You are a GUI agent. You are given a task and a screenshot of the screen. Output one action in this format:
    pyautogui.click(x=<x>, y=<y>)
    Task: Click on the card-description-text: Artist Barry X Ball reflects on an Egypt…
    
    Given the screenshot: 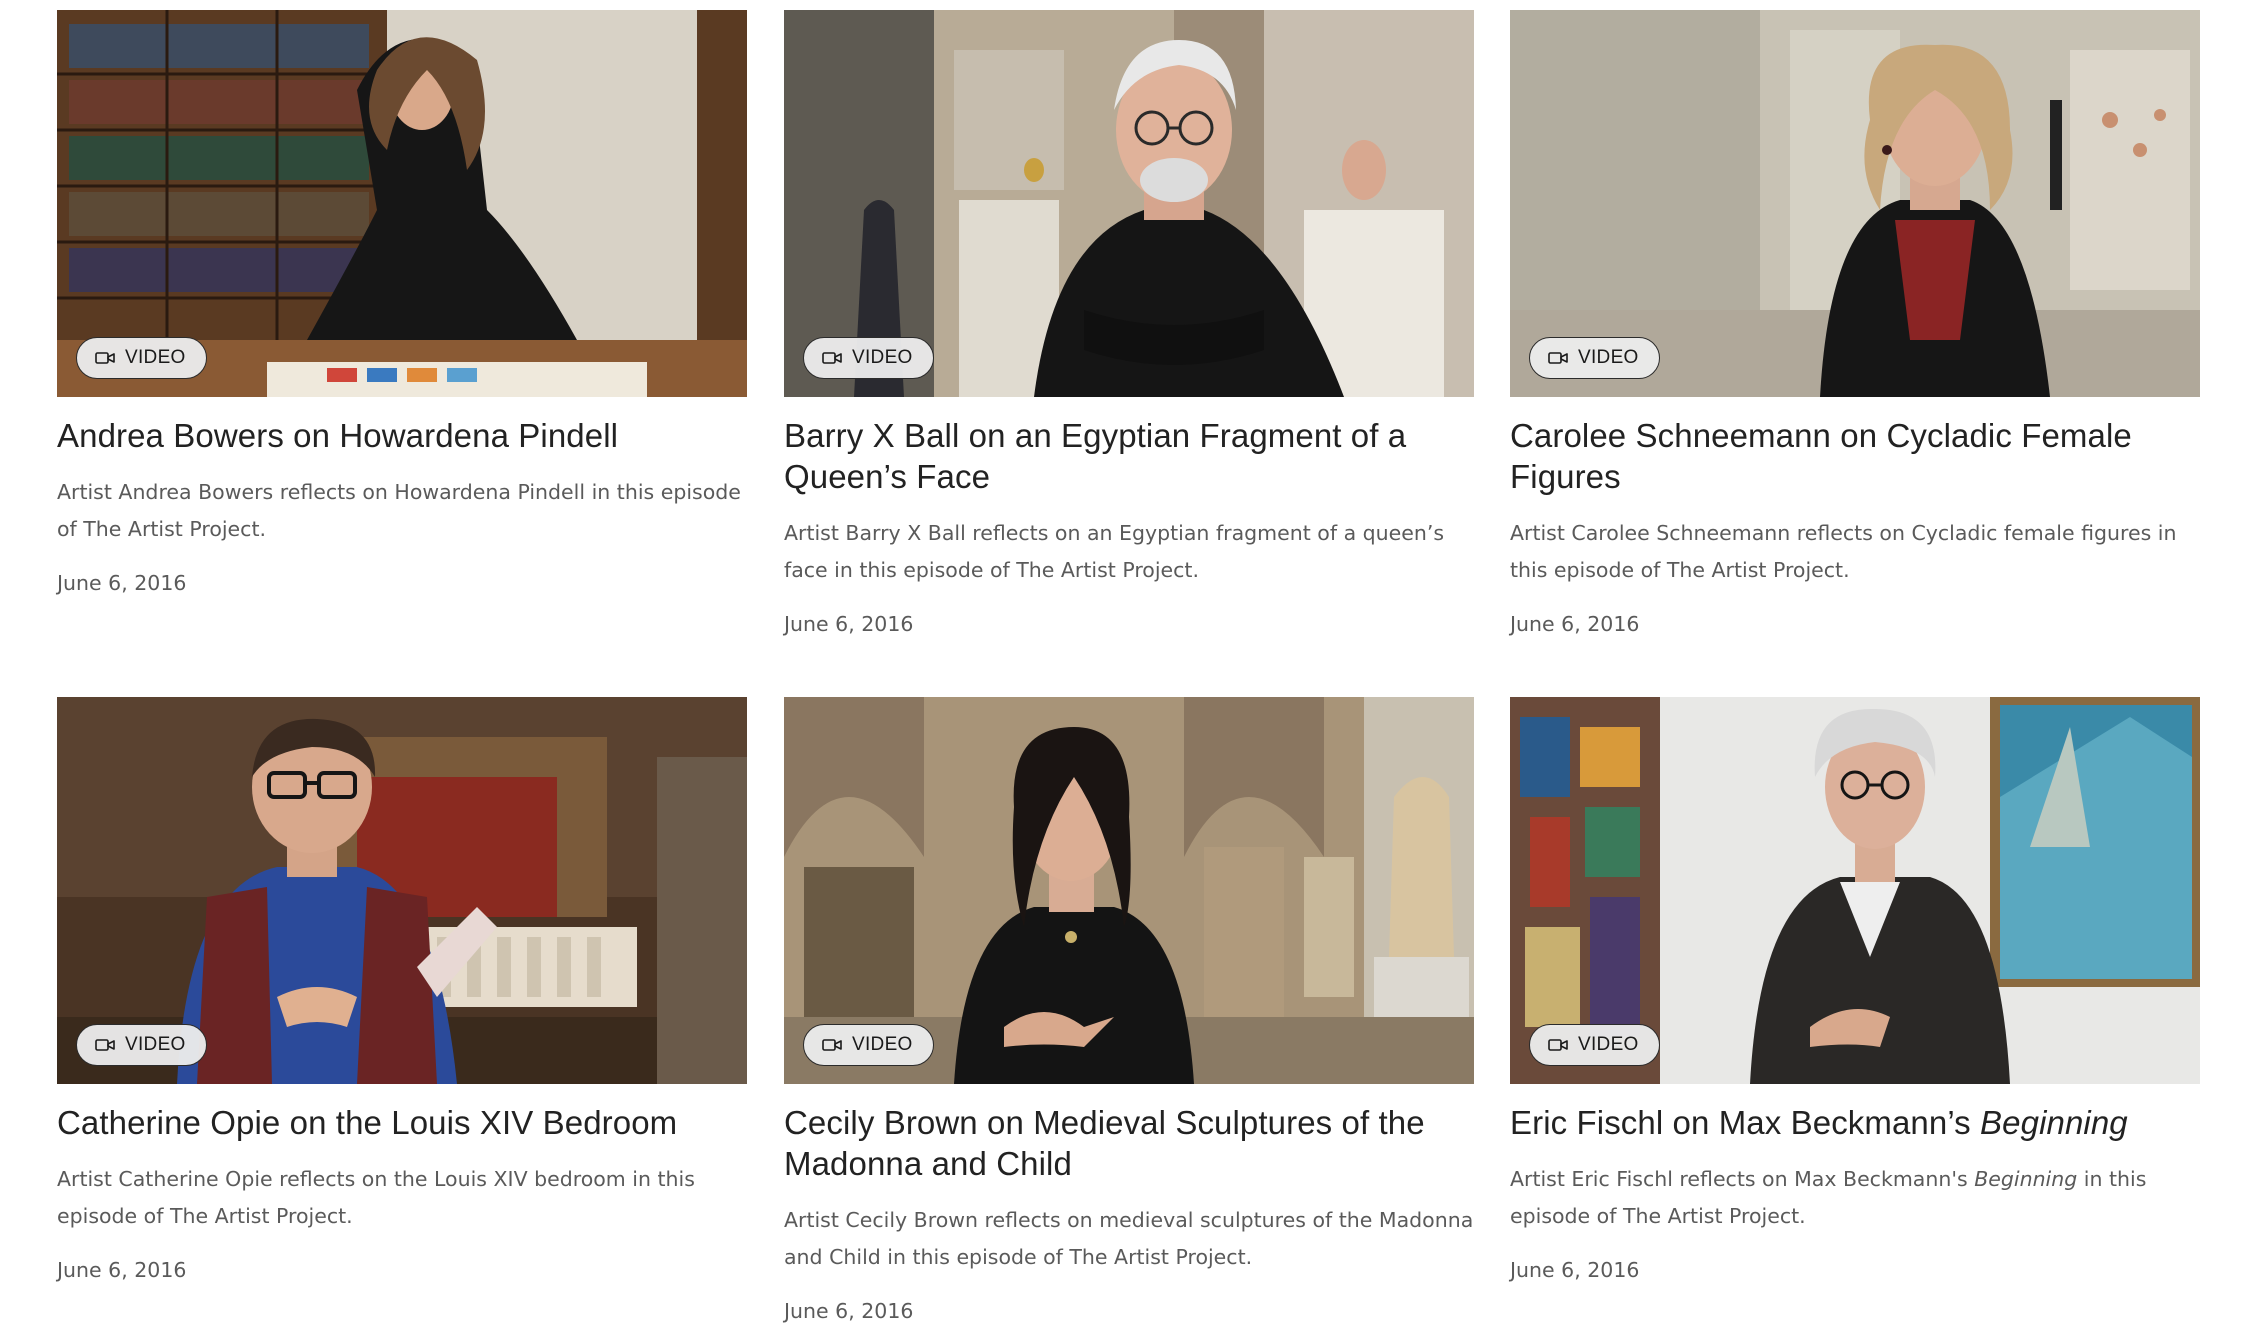 What is the action you would take?
    pyautogui.click(x=1114, y=551)
    